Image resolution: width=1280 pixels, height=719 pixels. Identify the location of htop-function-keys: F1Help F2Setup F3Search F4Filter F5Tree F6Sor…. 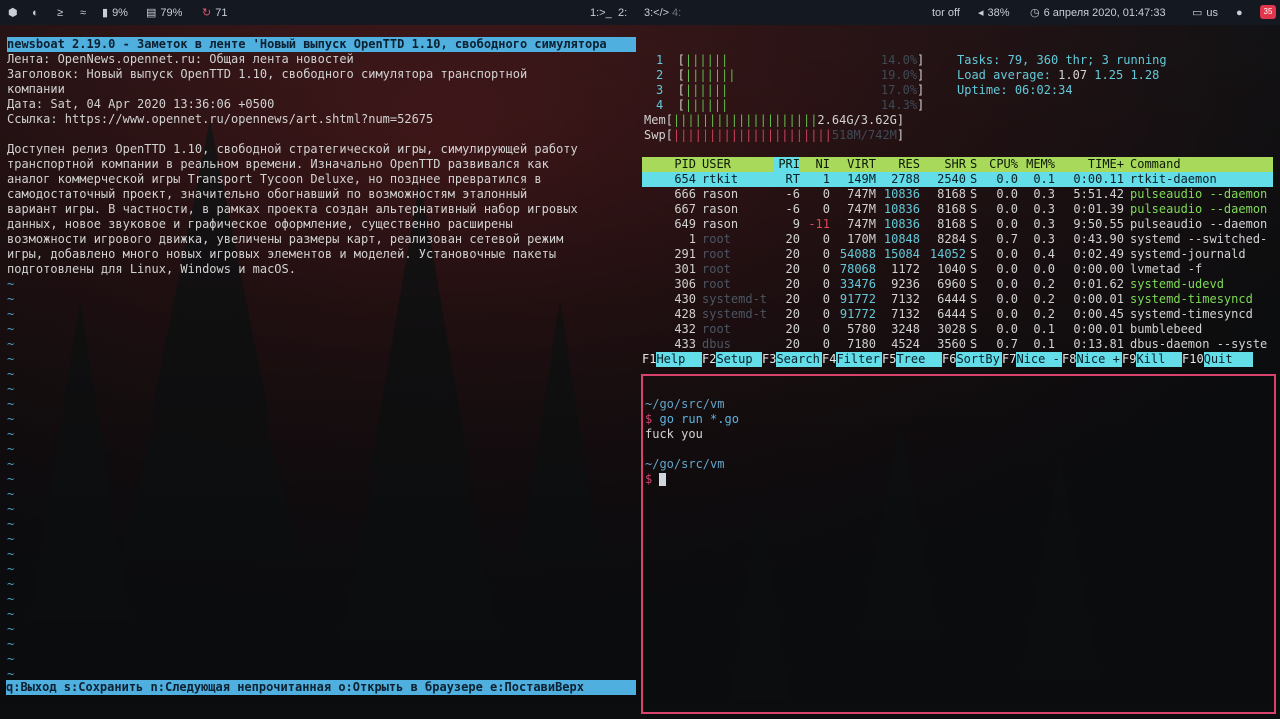
(957, 359).